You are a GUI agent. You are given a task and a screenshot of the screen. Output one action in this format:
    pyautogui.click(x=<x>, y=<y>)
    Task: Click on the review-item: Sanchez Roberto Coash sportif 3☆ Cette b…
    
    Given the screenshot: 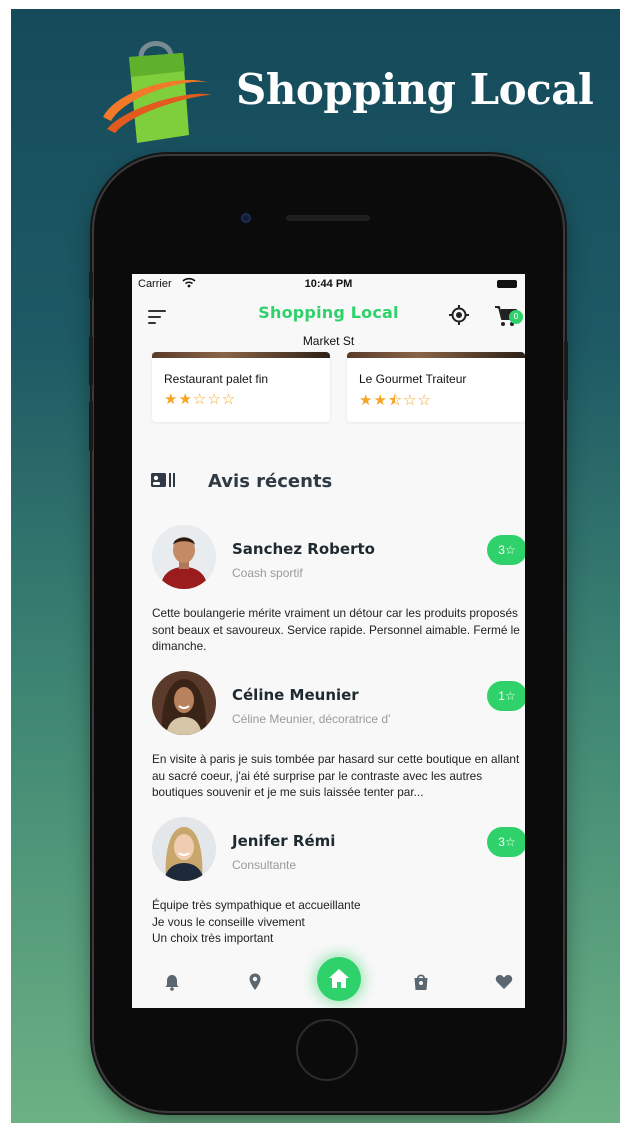 What is the action you would take?
    pyautogui.click(x=328, y=590)
    